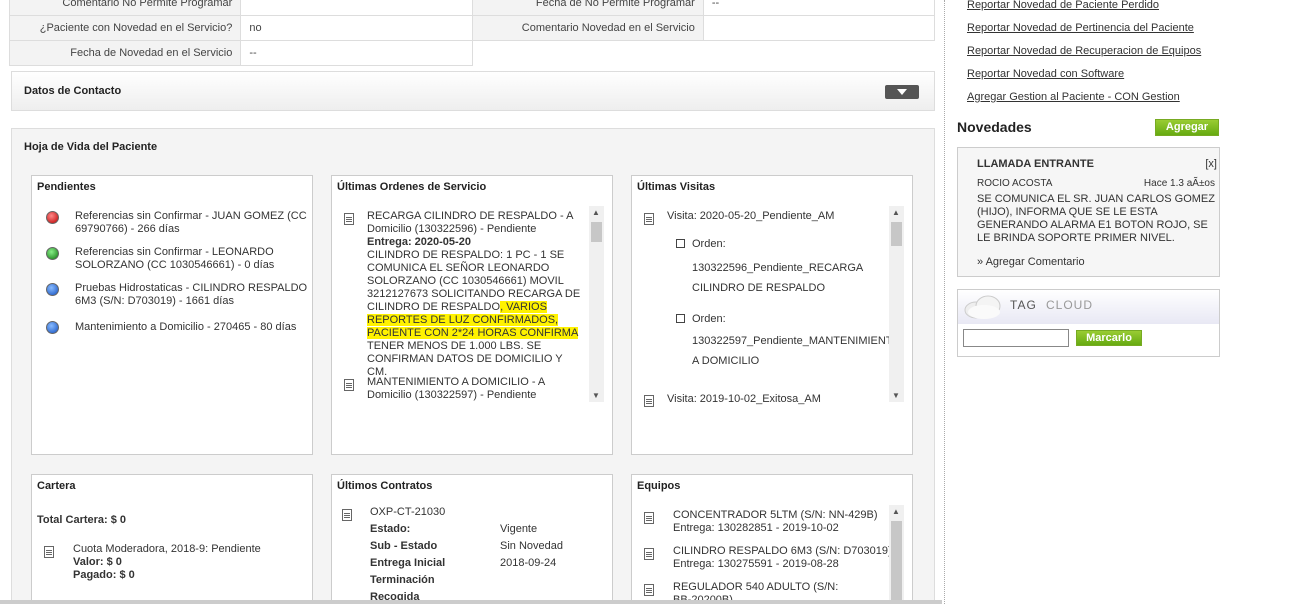 This screenshot has height=604, width=1289. Describe the element at coordinates (1063, 5) in the screenshot. I see `link-novedad-perdido: Reportar Novedad de Paciente Perdido` at that location.